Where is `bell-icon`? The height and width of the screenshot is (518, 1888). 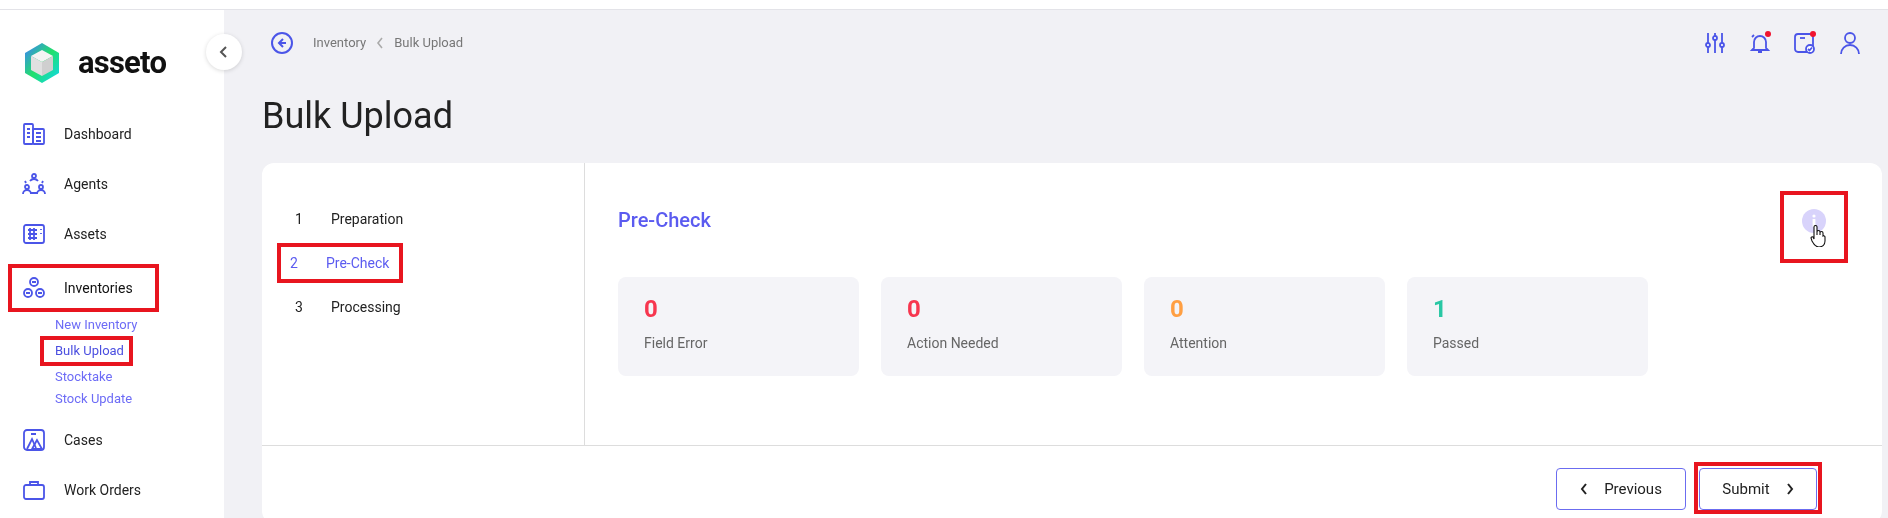
bell-icon is located at coordinates (1760, 43).